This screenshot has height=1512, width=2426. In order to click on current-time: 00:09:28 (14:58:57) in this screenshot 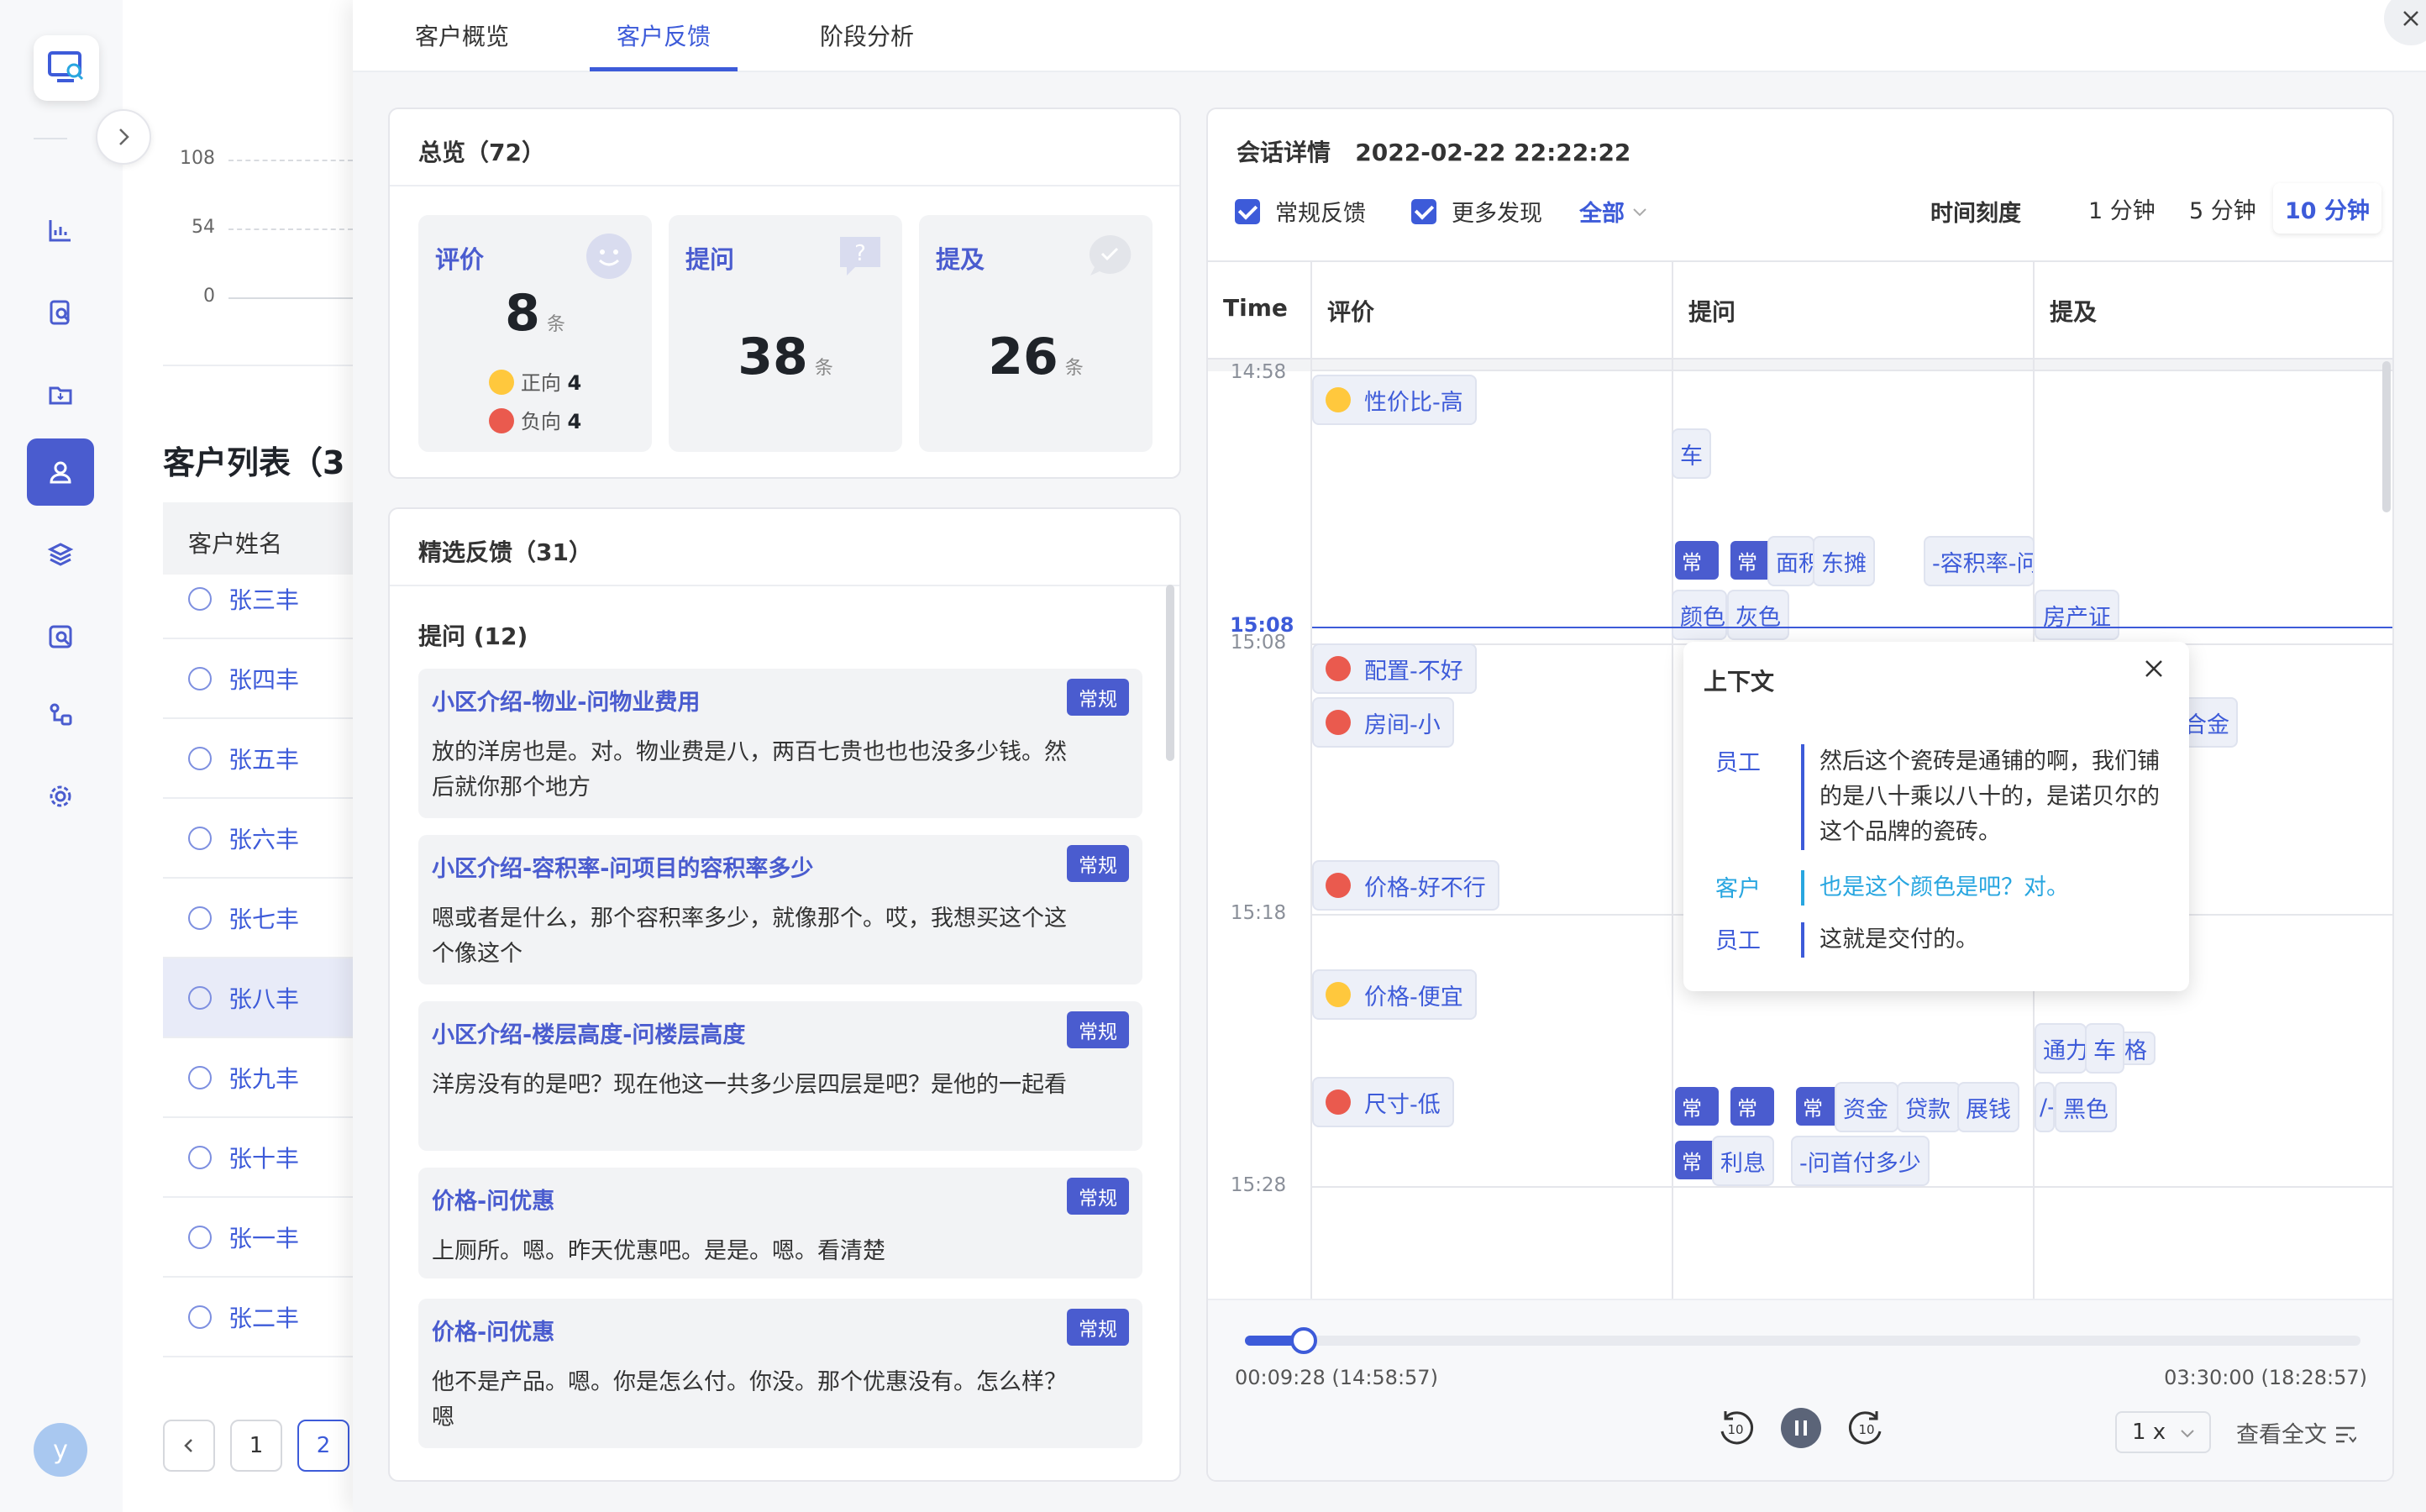, I will do `click(1336, 1377)`.